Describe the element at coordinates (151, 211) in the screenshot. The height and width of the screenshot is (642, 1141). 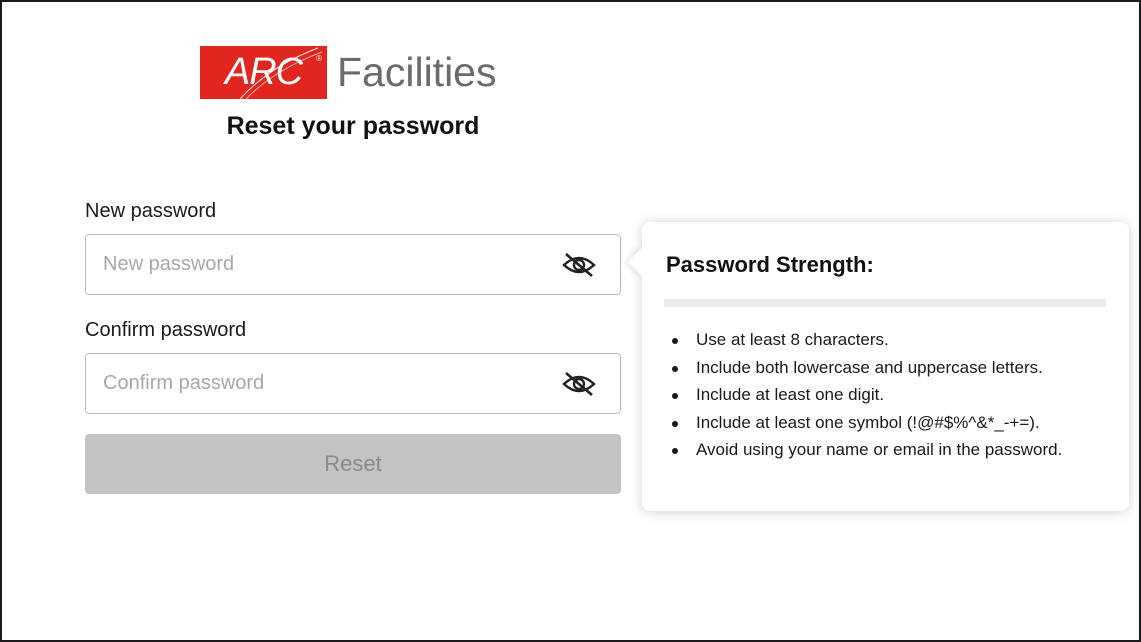
I see `new-password-label: New password` at that location.